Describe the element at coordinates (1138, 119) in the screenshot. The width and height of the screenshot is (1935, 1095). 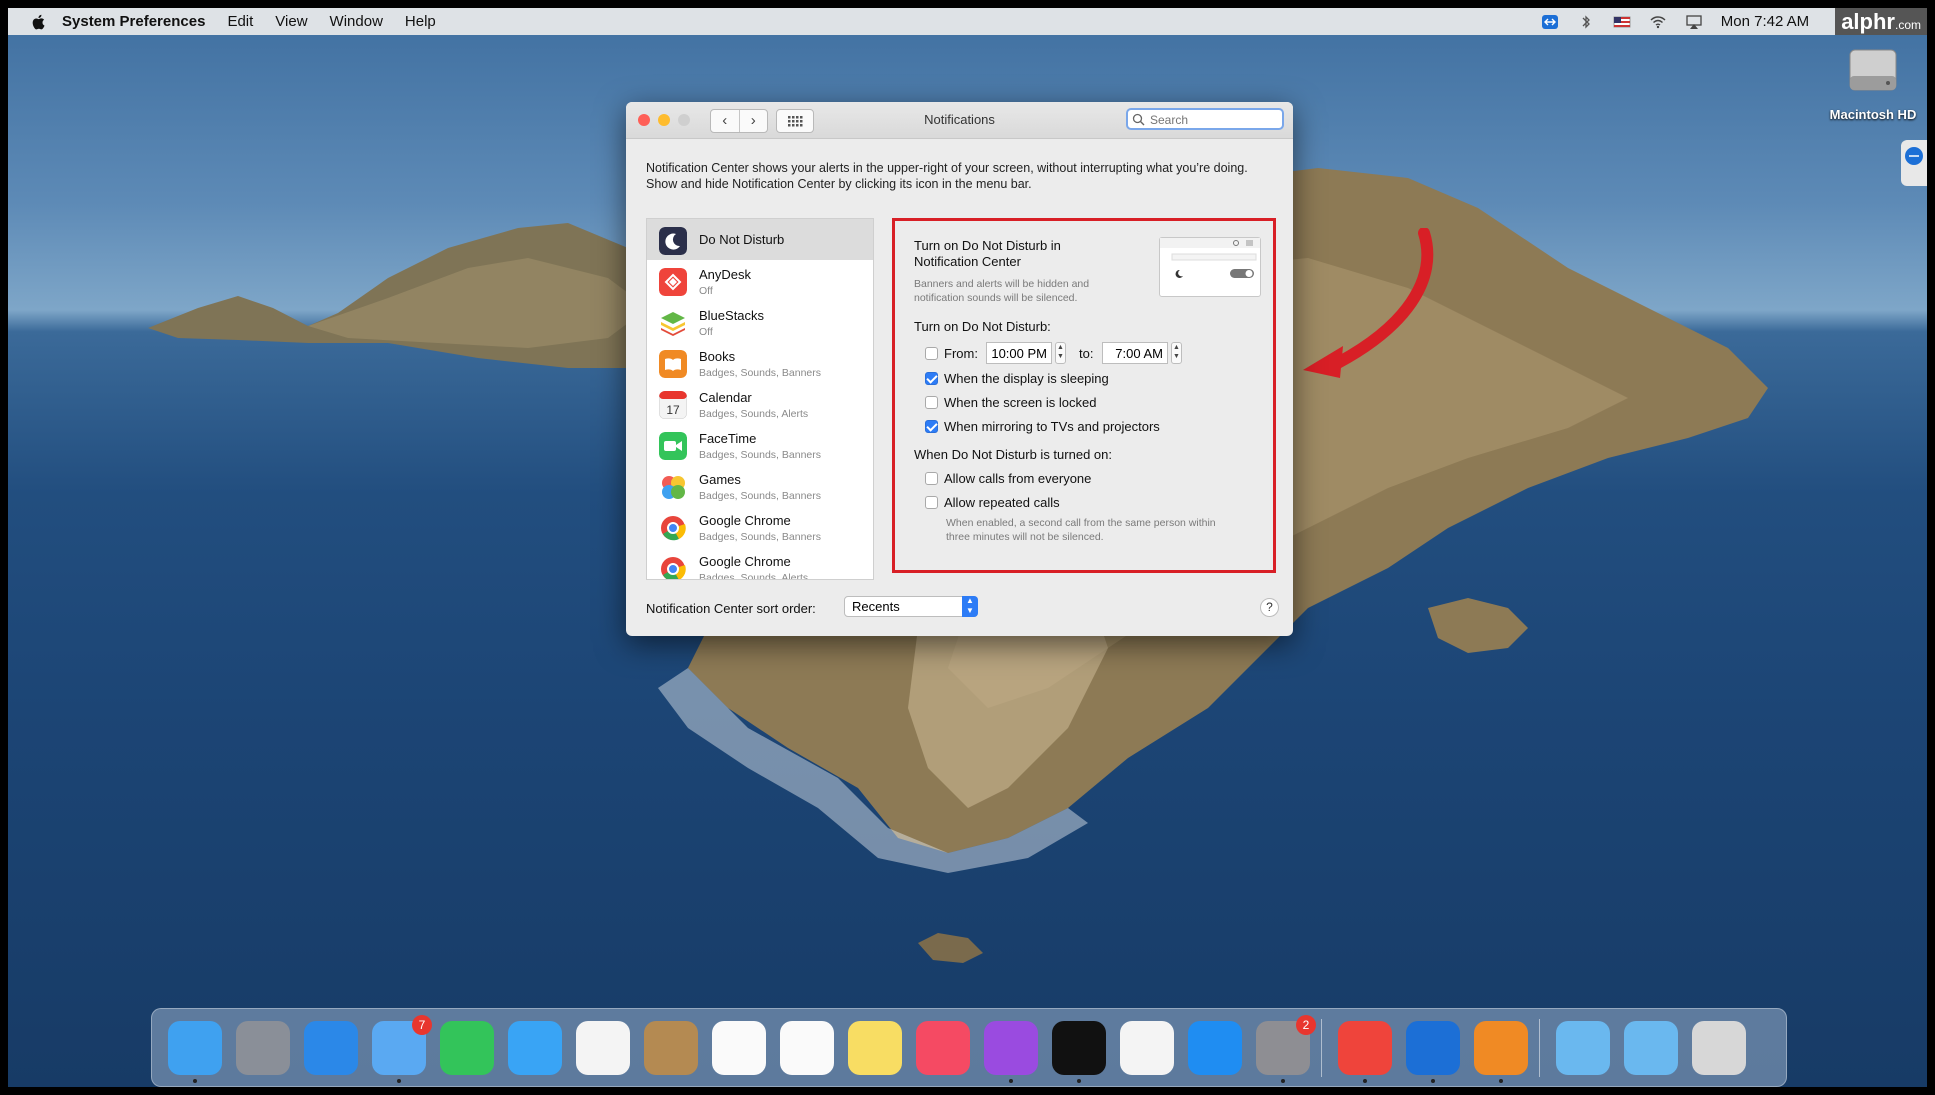
I see `search-icon` at that location.